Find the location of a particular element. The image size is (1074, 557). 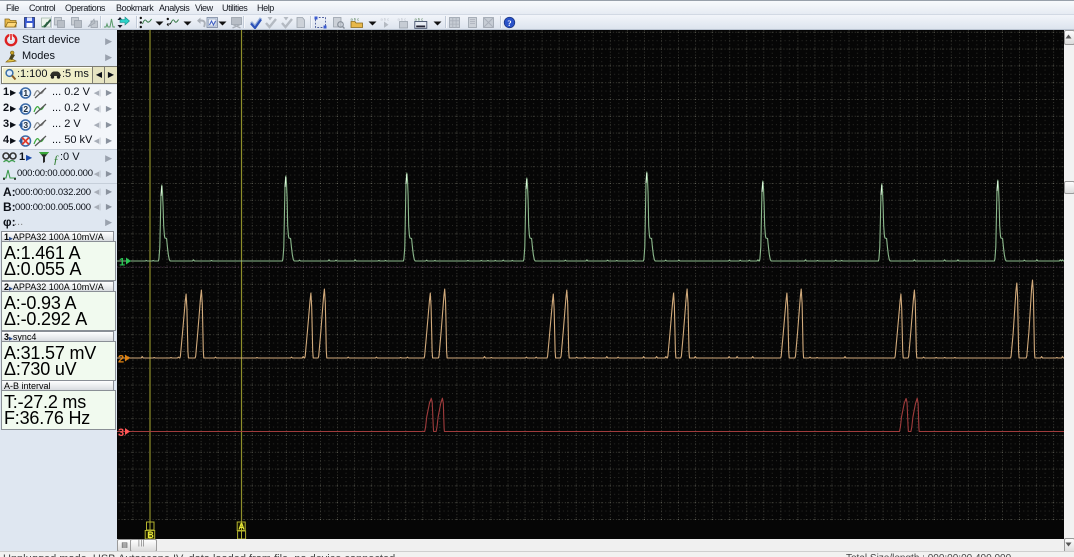

svg-text: B is located at coordinates (150, 534).